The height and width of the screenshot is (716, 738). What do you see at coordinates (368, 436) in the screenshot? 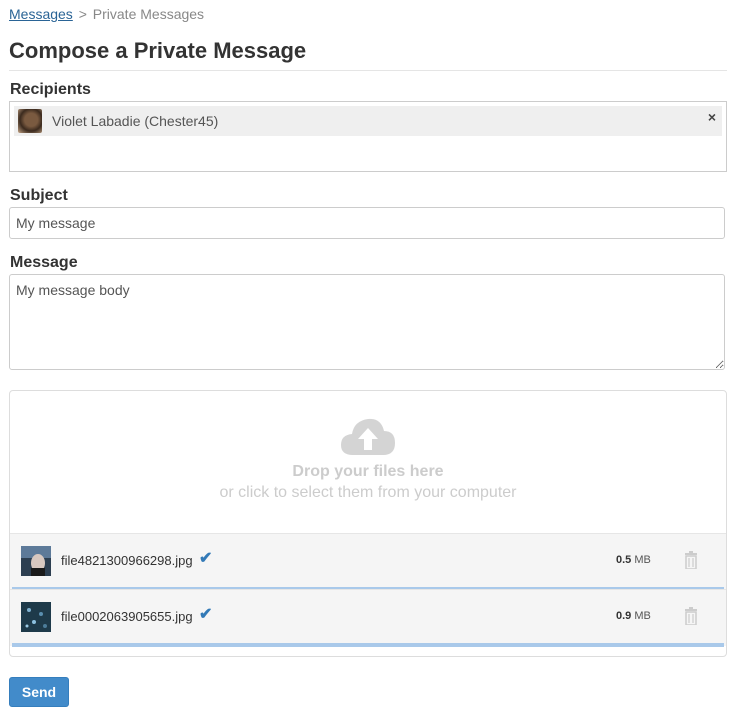
I see `cloud-upload-icon` at bounding box center [368, 436].